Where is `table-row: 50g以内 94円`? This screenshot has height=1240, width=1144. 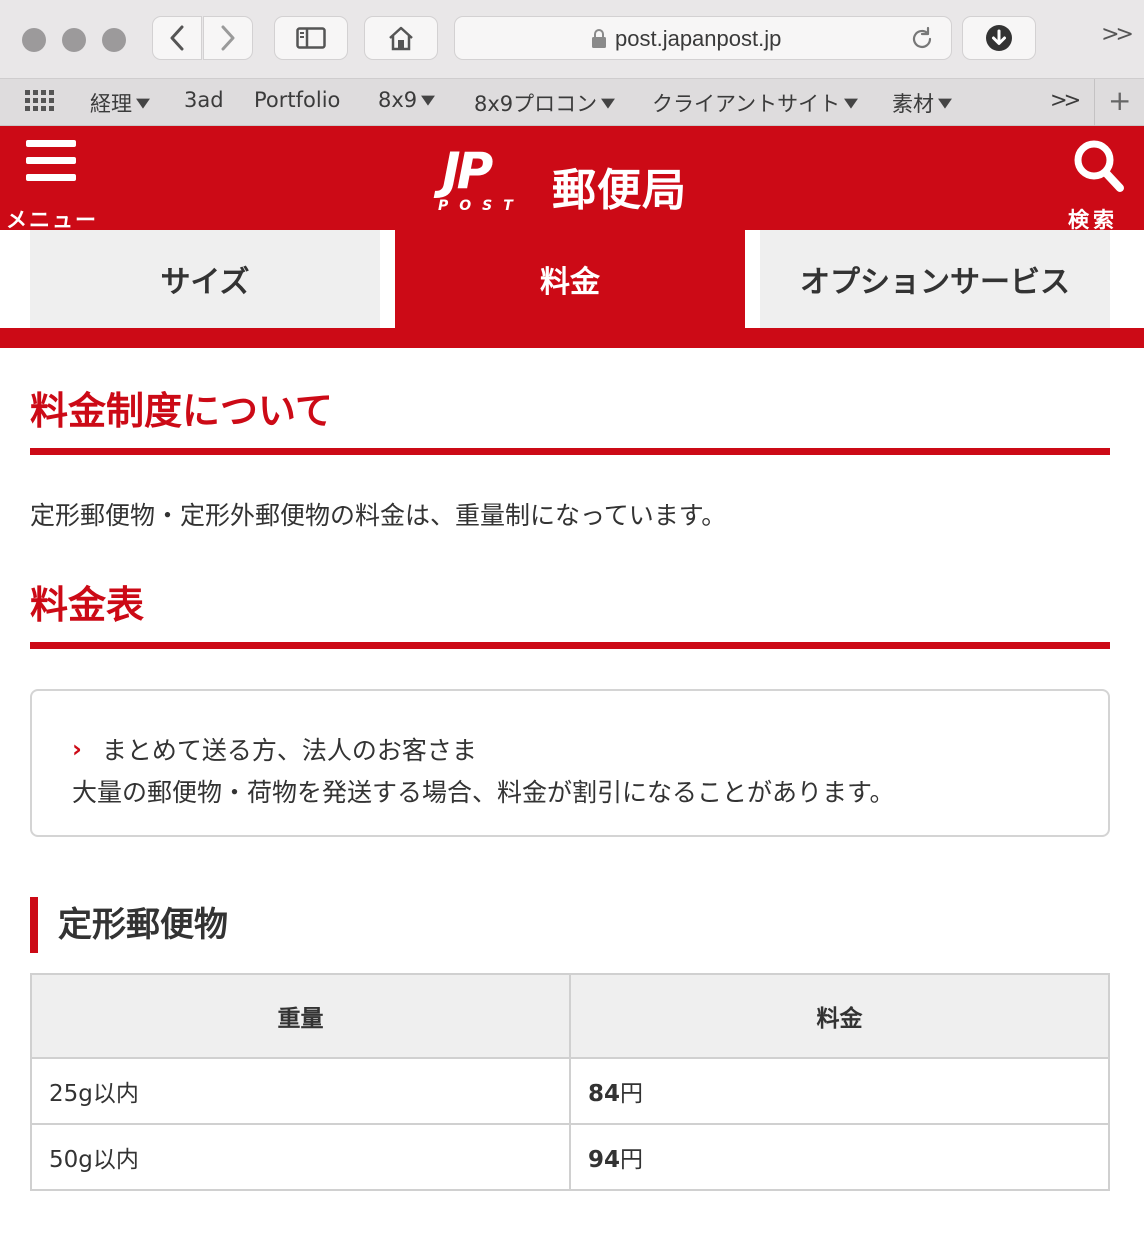 table-row: 50g以内 94円 is located at coordinates (570, 1157).